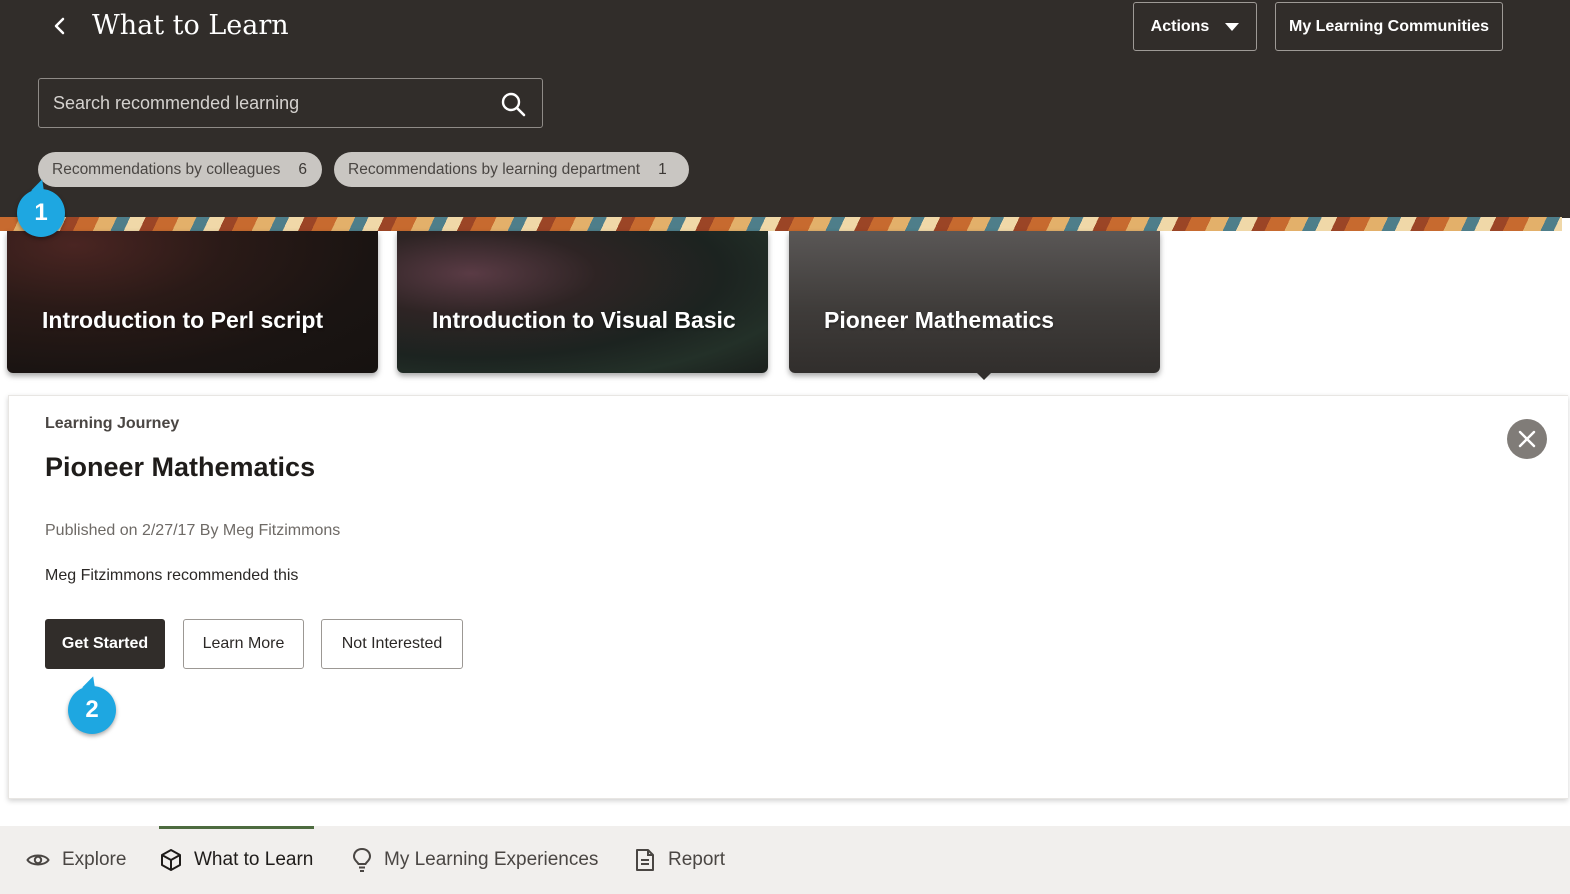 This screenshot has width=1570, height=894. Describe the element at coordinates (494, 169) in the screenshot. I see `filter-chip-label: Recommendations by learning department` at that location.